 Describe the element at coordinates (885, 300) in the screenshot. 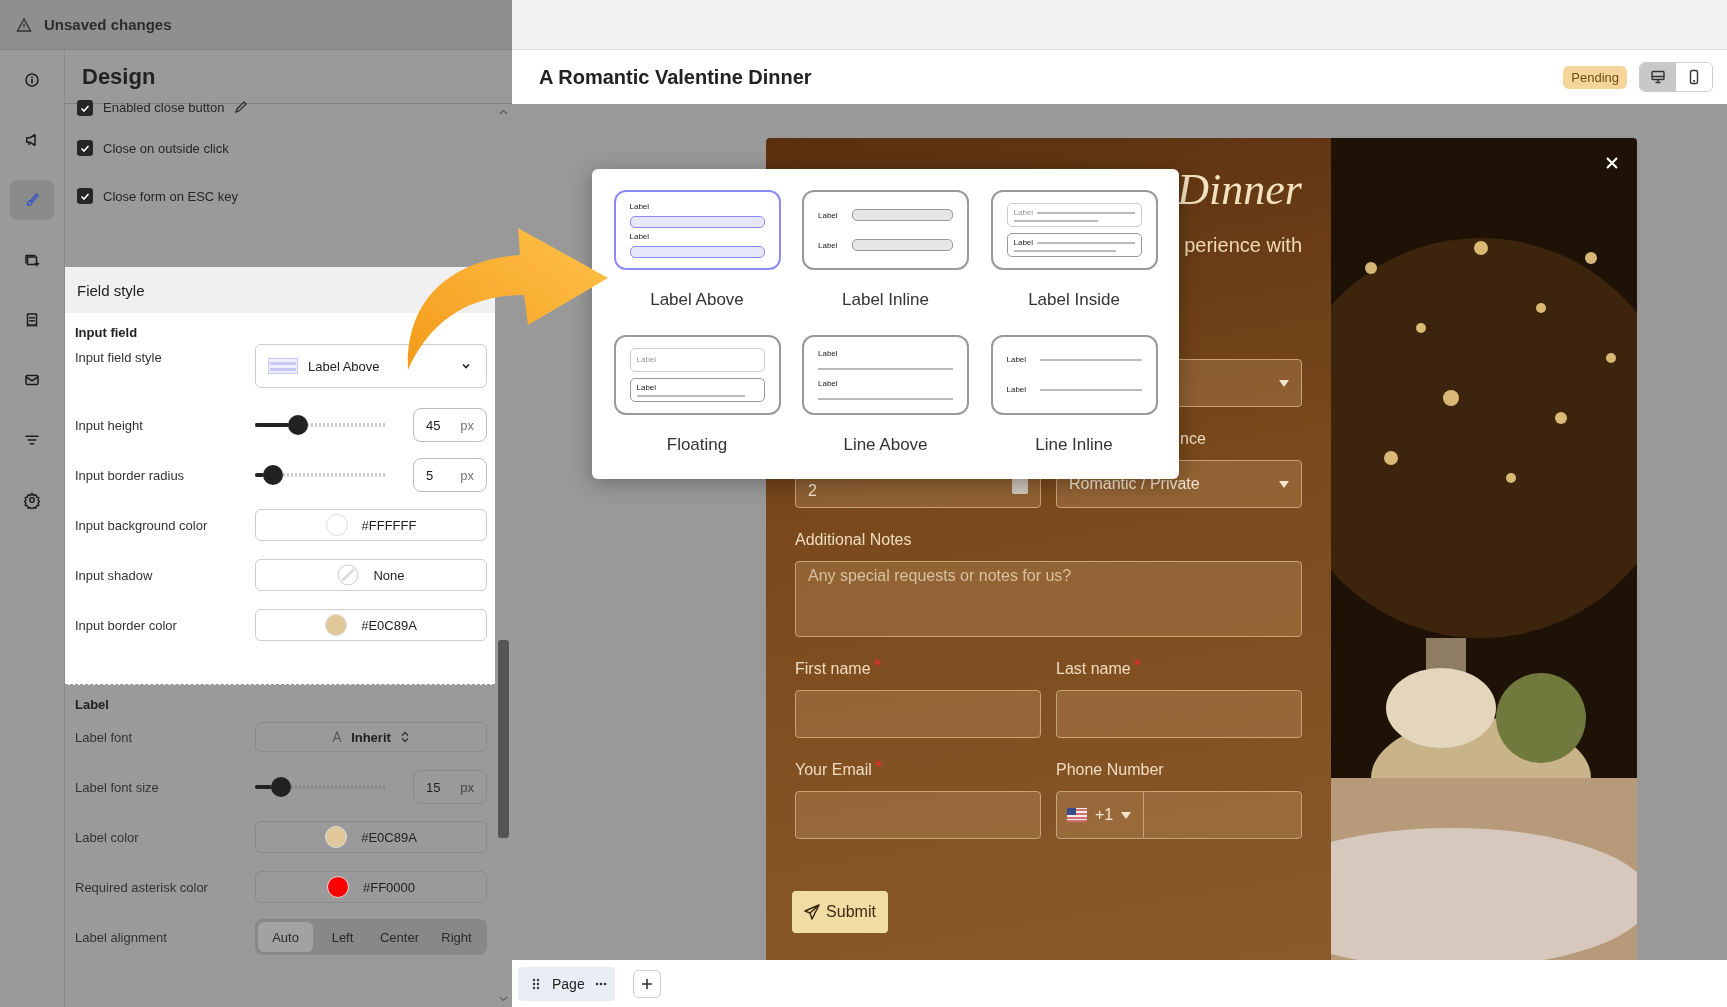

I see `style-option-label: Label Inline` at that location.